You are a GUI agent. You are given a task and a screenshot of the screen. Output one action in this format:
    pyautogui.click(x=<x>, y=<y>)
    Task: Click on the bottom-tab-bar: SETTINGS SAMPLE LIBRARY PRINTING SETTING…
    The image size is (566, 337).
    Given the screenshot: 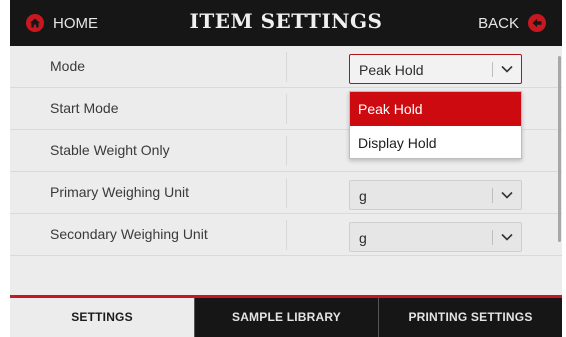 What is the action you would take?
    pyautogui.click(x=286, y=316)
    